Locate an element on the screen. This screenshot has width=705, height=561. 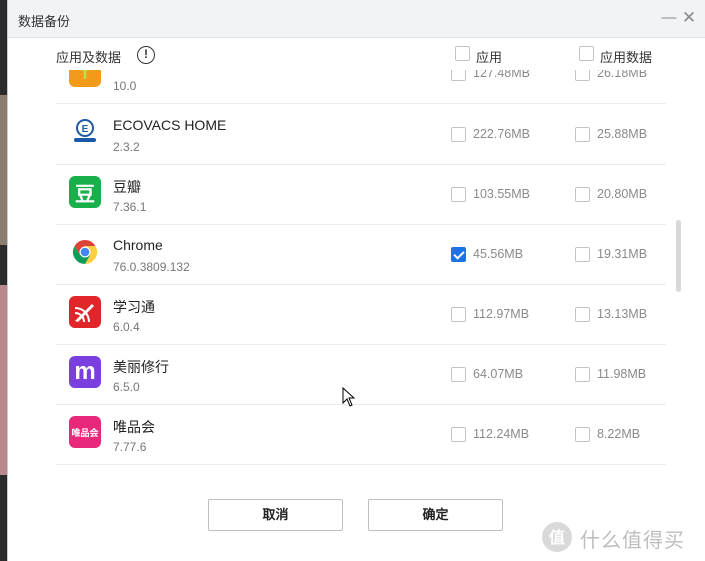
ok-button: 确定 is located at coordinates (435, 515).